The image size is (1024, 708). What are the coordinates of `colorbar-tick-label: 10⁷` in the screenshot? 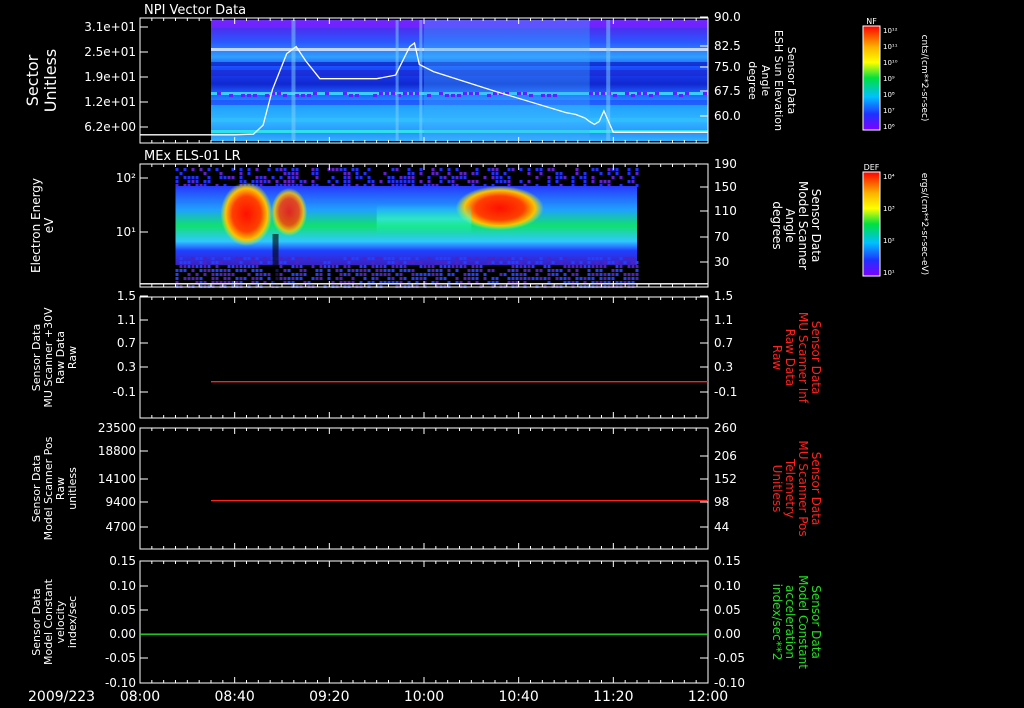 It's located at (889, 111).